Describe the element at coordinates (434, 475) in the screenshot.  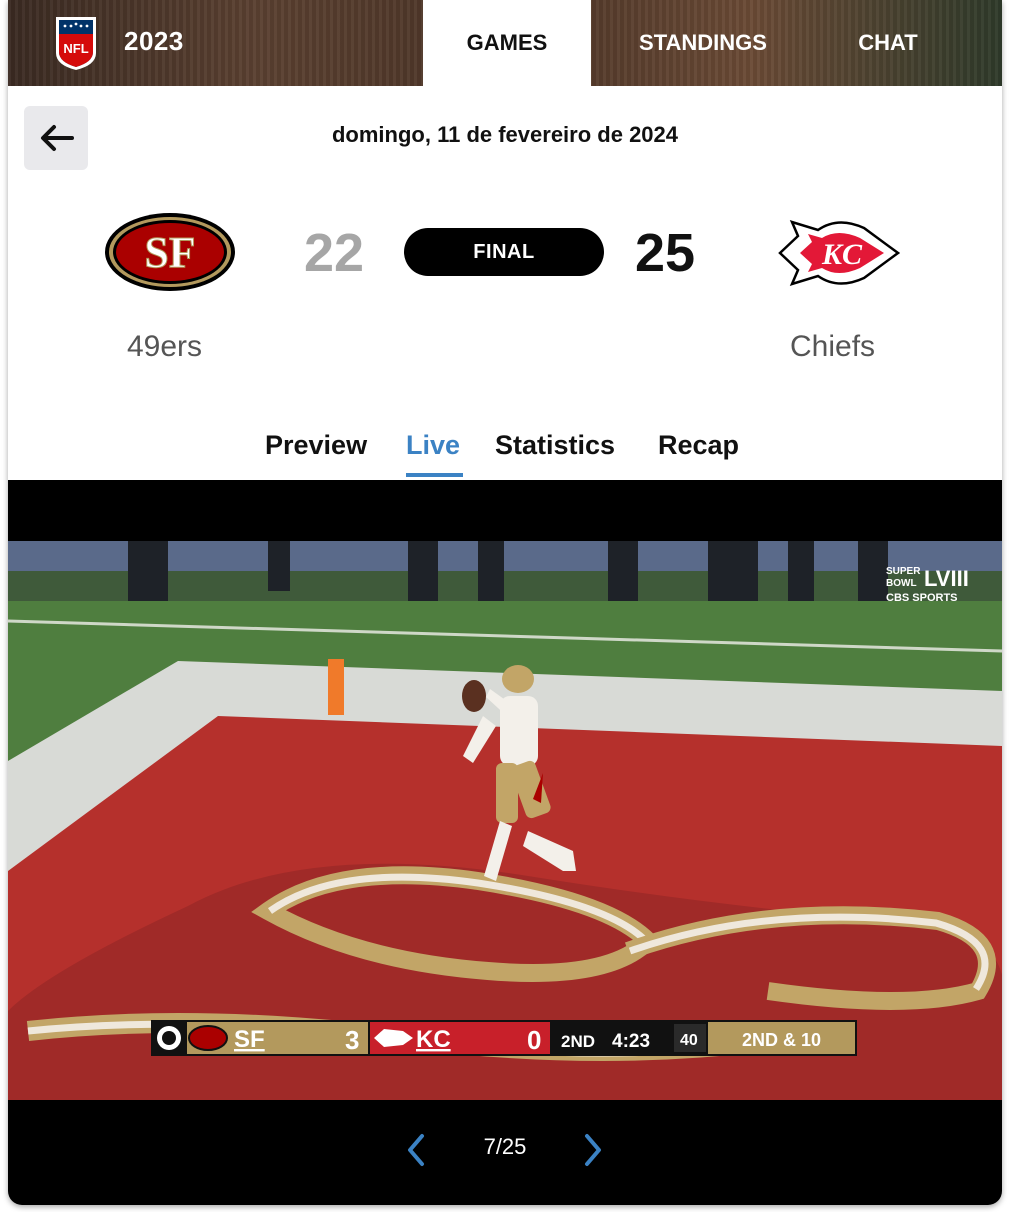
I see `active-tab-indicator` at that location.